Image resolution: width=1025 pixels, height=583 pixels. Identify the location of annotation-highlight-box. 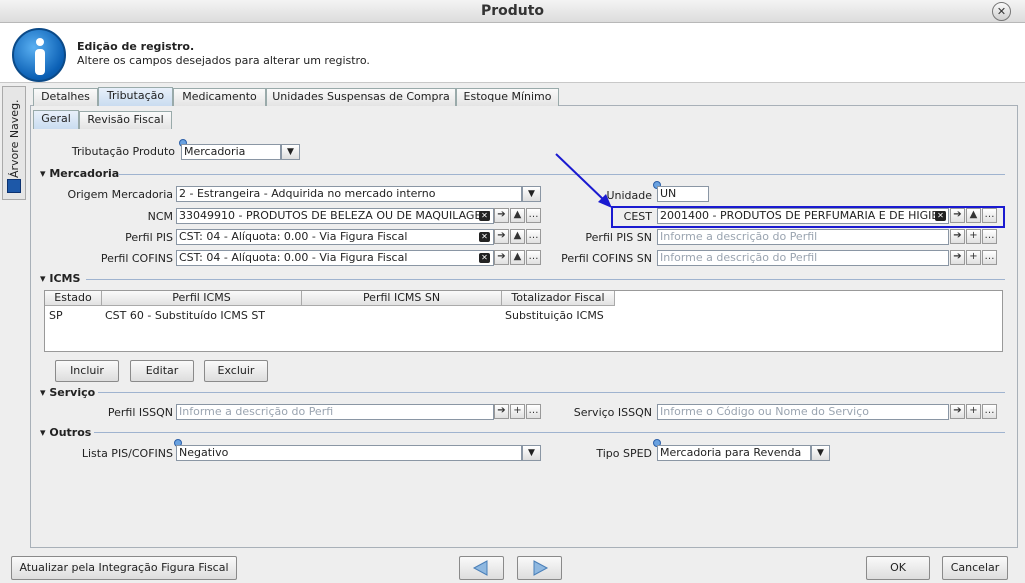
(808, 217).